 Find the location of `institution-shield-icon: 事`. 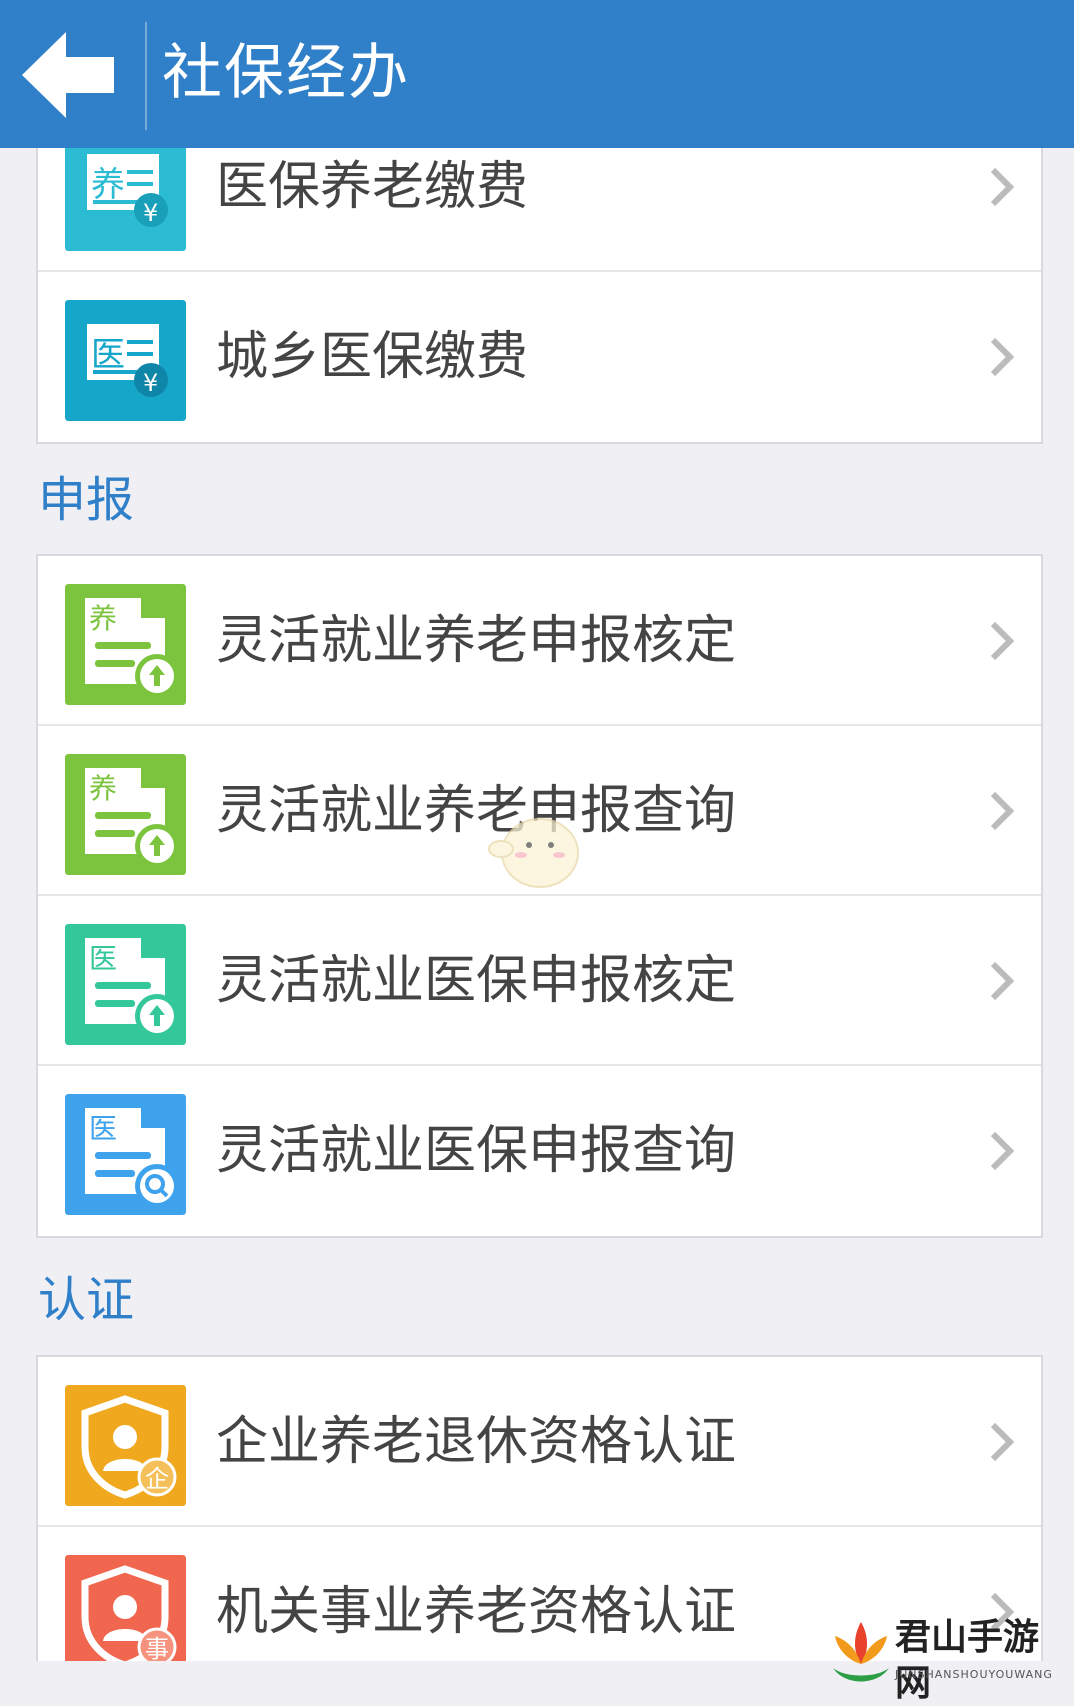

institution-shield-icon: 事 is located at coordinates (125, 1608).